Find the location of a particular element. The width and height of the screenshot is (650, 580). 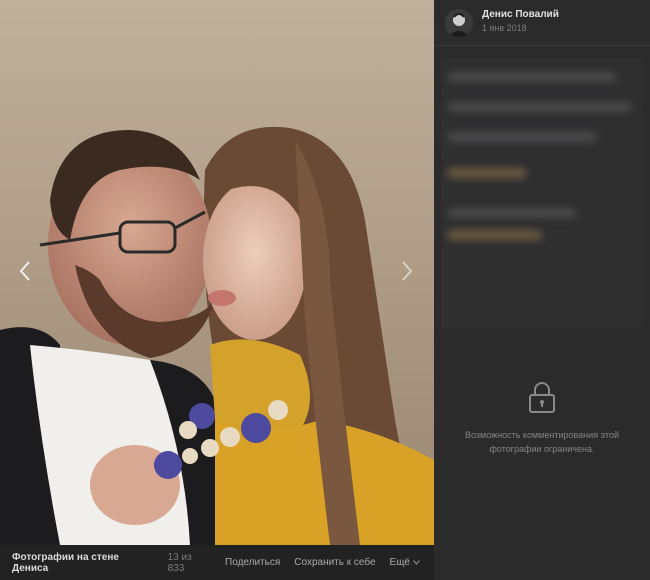

photo-counter: 13 из 833 is located at coordinates (179, 562).